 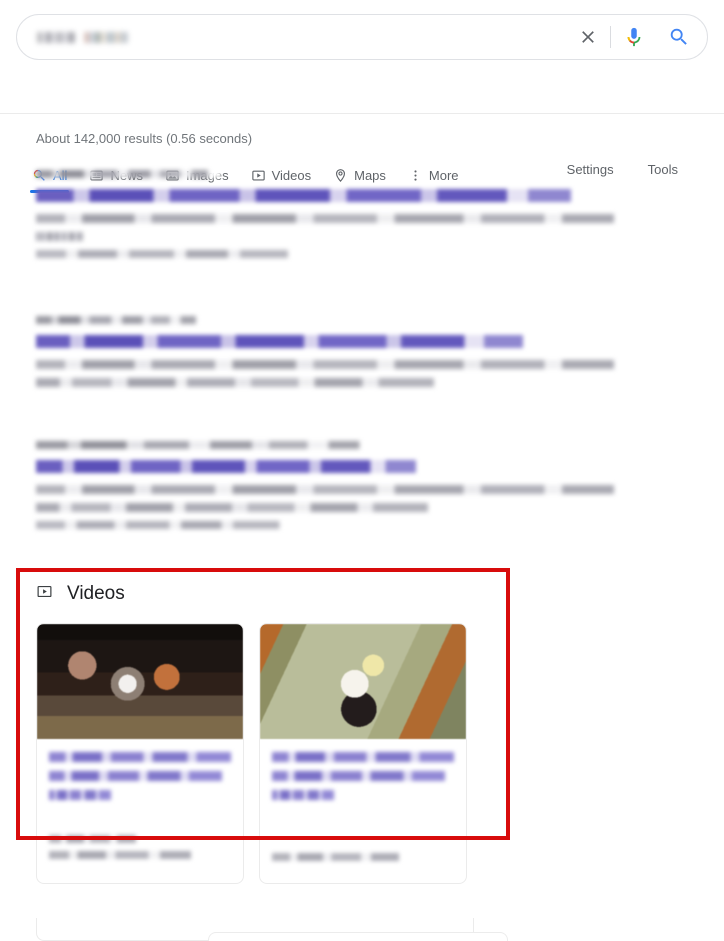 What do you see at coordinates (663, 169) in the screenshot?
I see `tools-button: Tools` at bounding box center [663, 169].